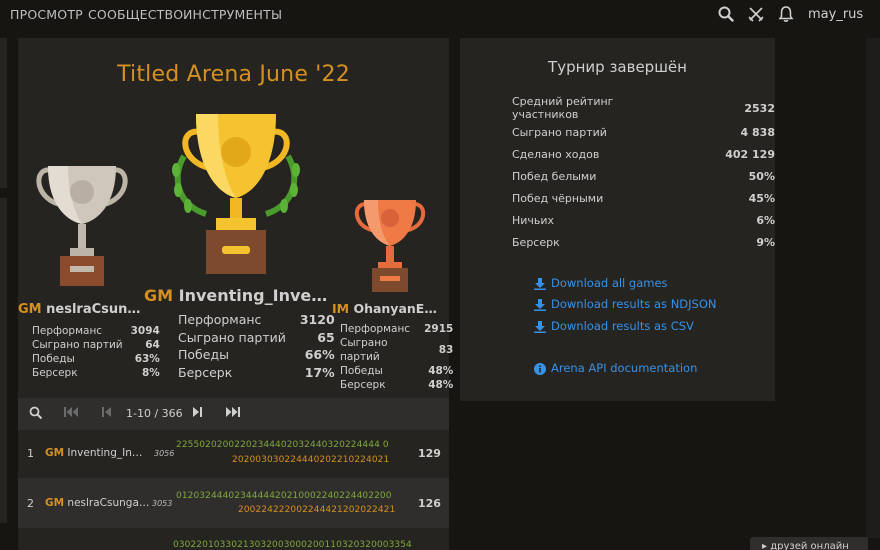 The height and width of the screenshot is (550, 880). What do you see at coordinates (82, 226) in the screenshot?
I see `silver-trophy-icon` at bounding box center [82, 226].